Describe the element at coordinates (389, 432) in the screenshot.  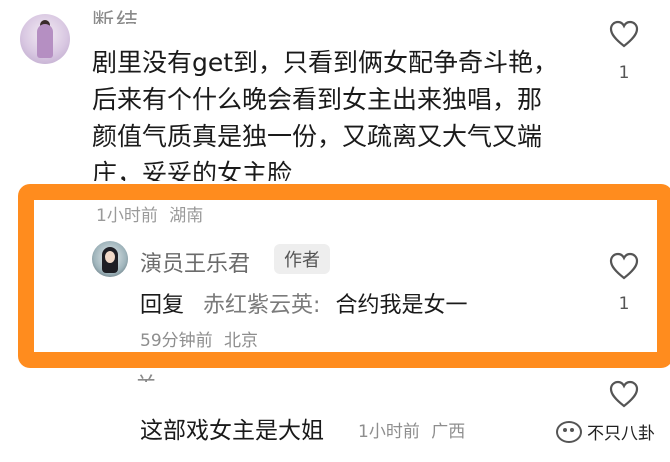
I see `comment-time: 1小时前` at that location.